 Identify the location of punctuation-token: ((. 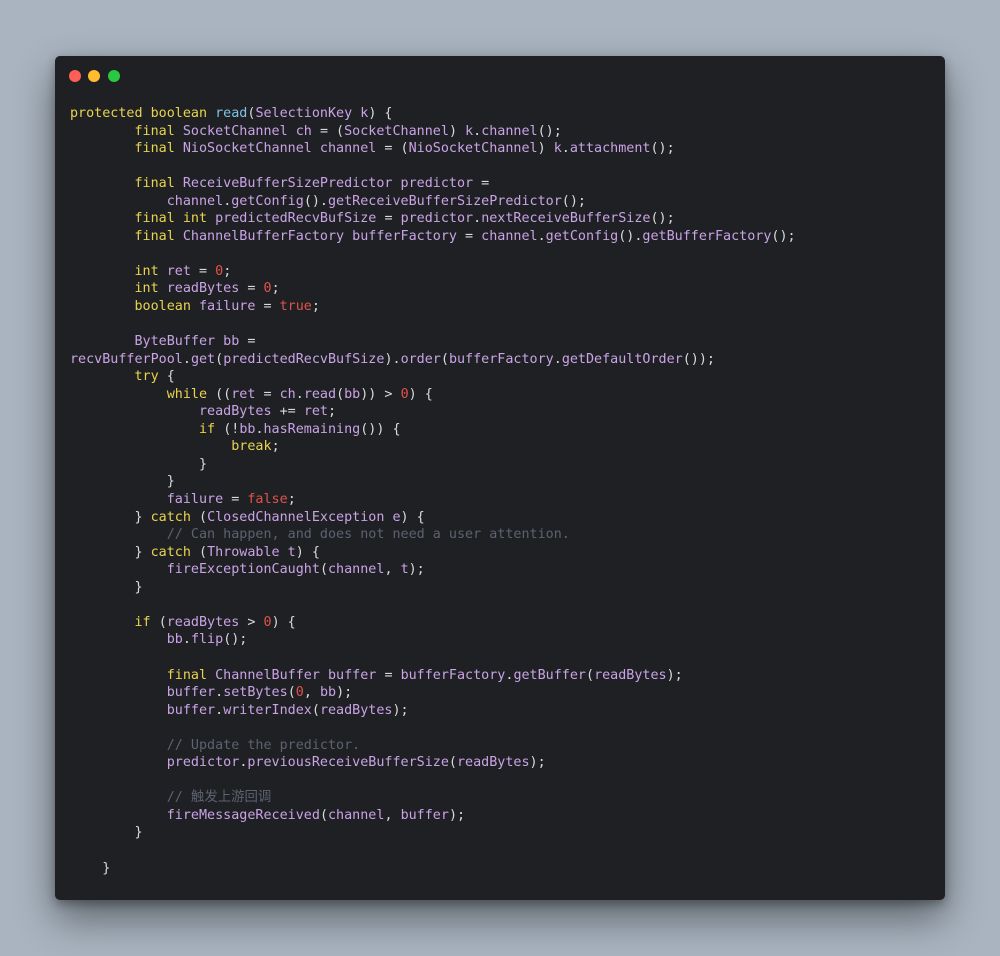
(223, 394).